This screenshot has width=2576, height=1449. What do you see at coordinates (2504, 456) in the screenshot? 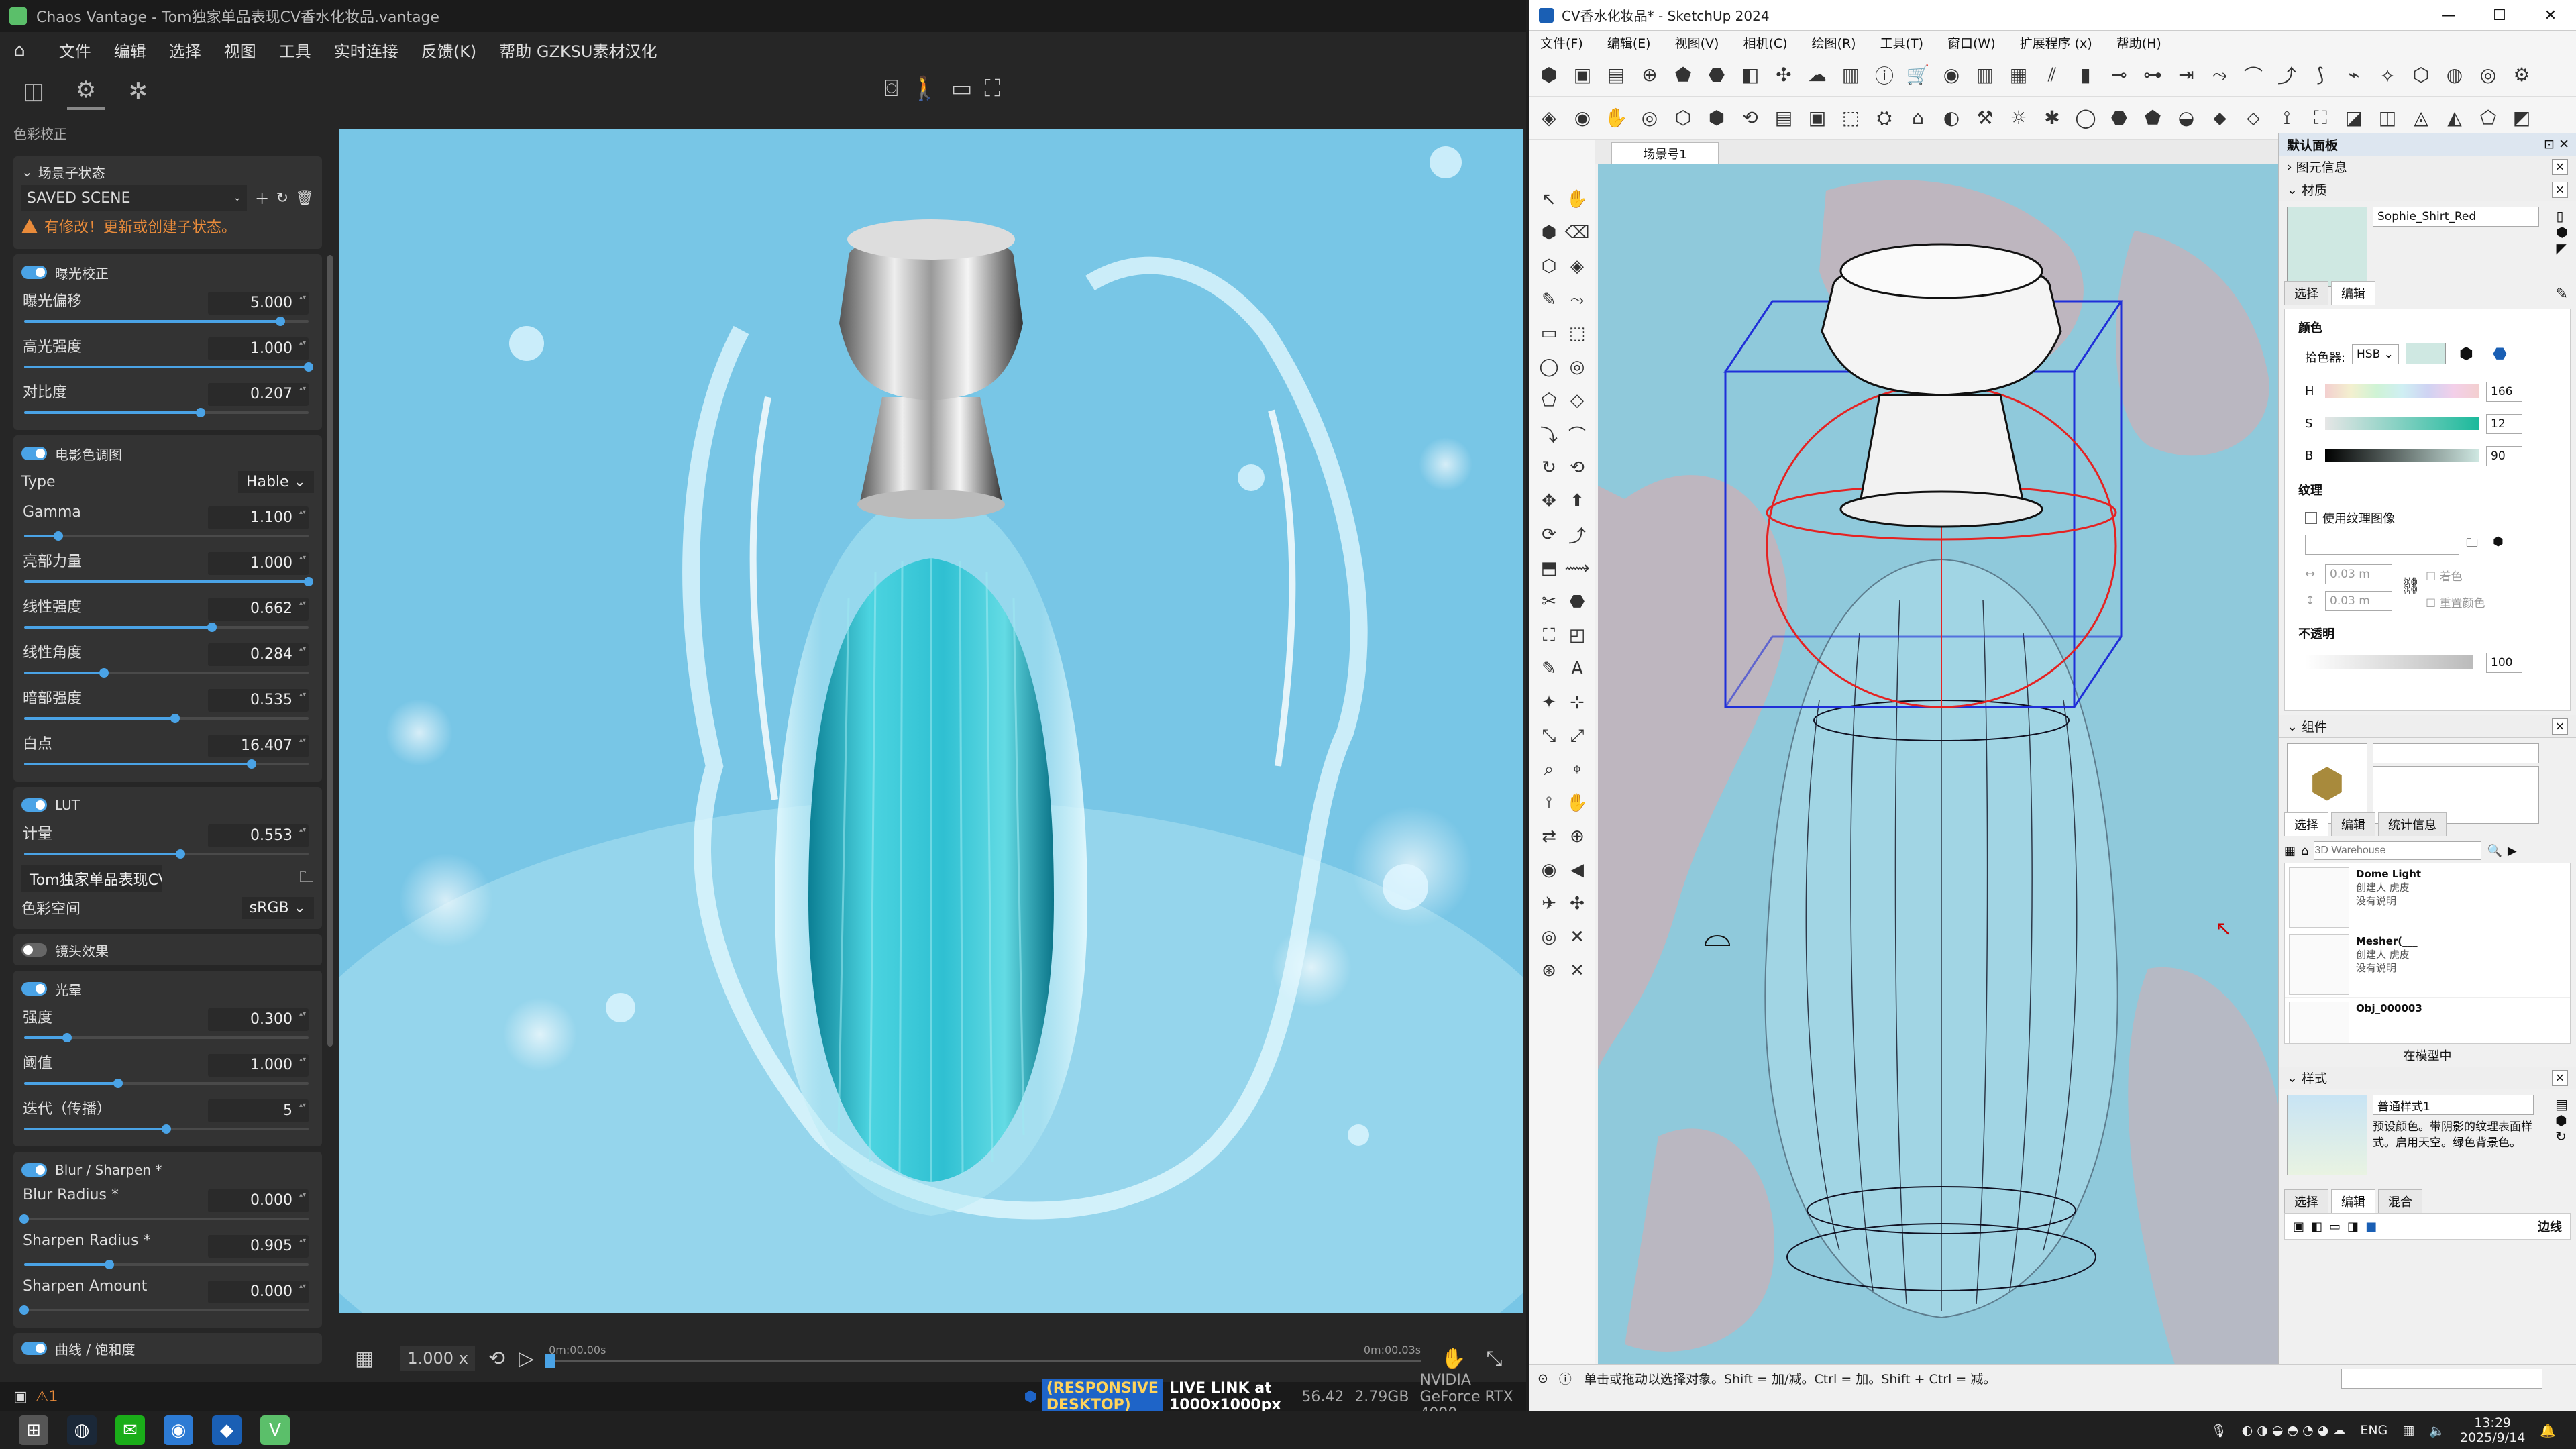
I see `b-input: 90` at bounding box center [2504, 456].